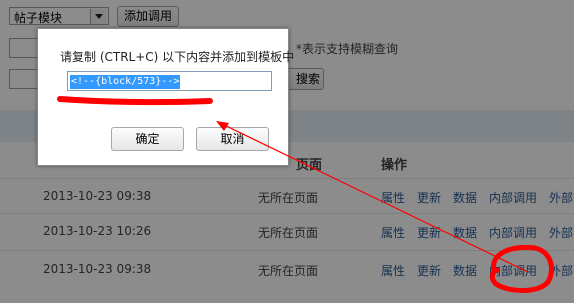 The image size is (574, 303). I want to click on block-code-value: <!--{block/573}-->, so click(125, 82).